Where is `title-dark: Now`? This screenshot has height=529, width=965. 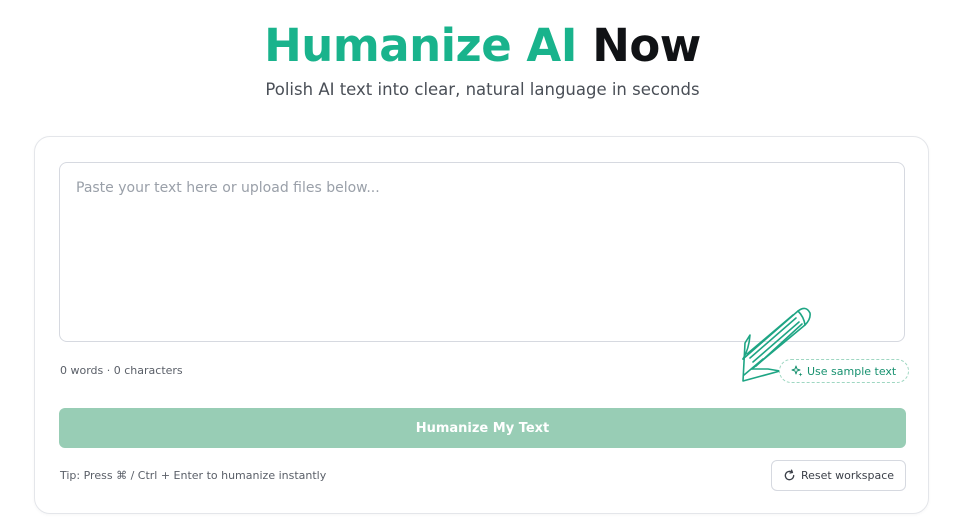
title-dark: Now is located at coordinates (646, 45).